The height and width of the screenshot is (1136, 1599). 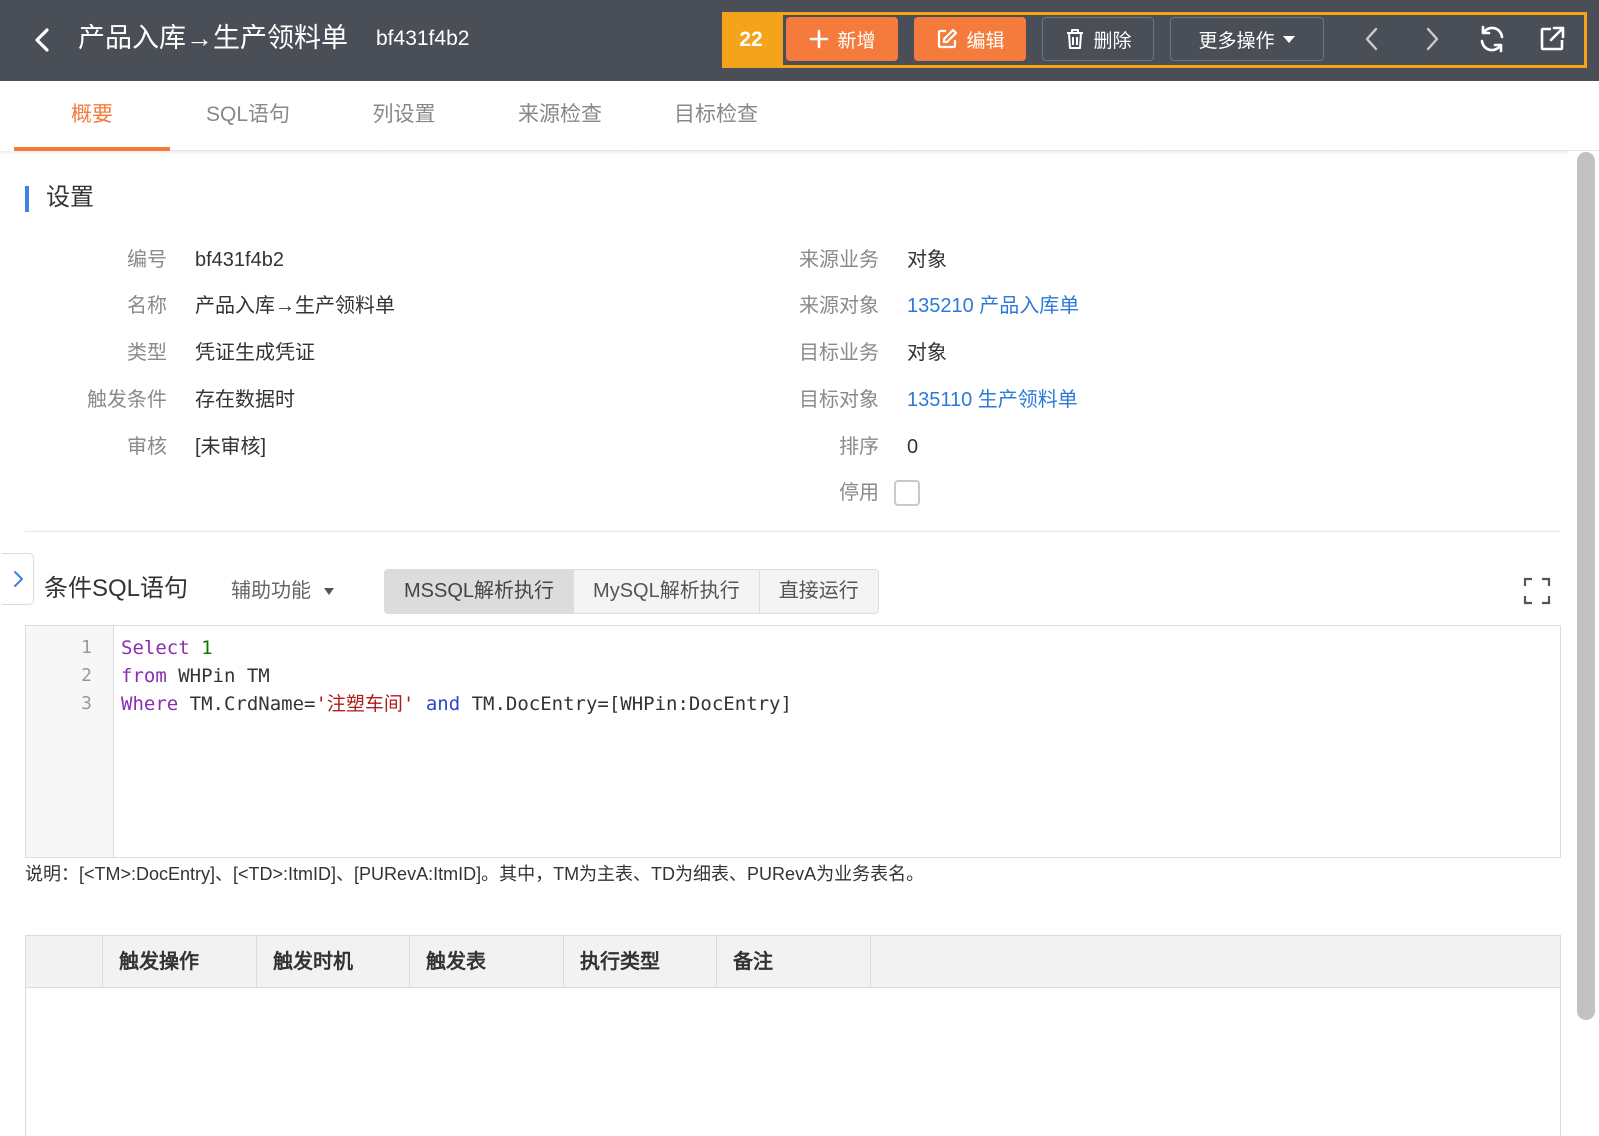 I want to click on refresh-icon, so click(x=1492, y=39).